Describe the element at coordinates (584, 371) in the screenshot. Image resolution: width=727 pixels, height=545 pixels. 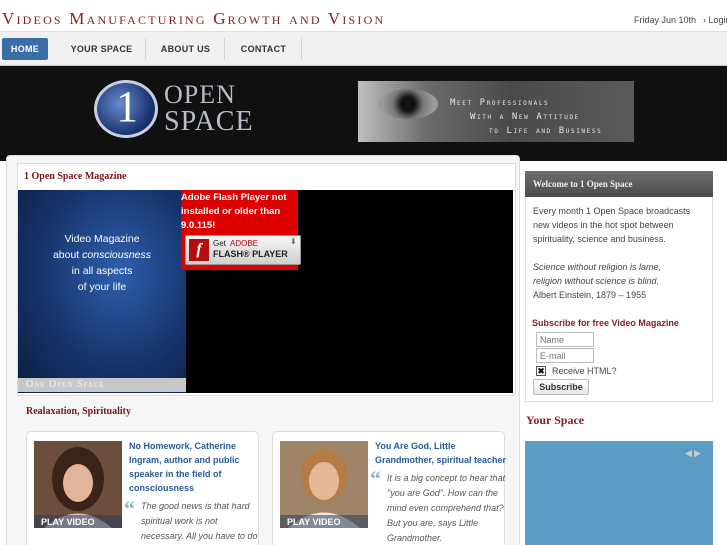
I see `receive-html-label: Receive HTML?` at that location.